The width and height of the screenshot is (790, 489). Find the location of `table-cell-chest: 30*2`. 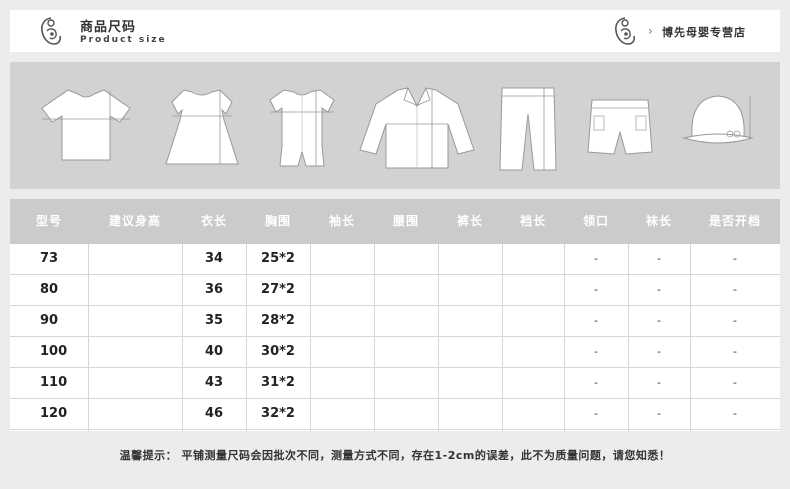

table-cell-chest: 30*2 is located at coordinates (278, 351).